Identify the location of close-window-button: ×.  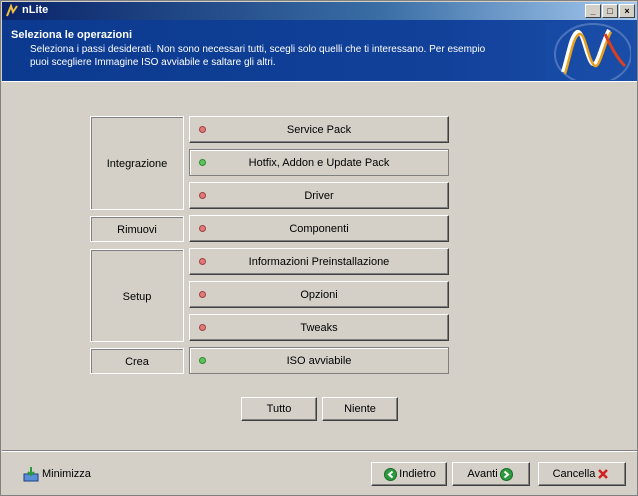
(627, 11).